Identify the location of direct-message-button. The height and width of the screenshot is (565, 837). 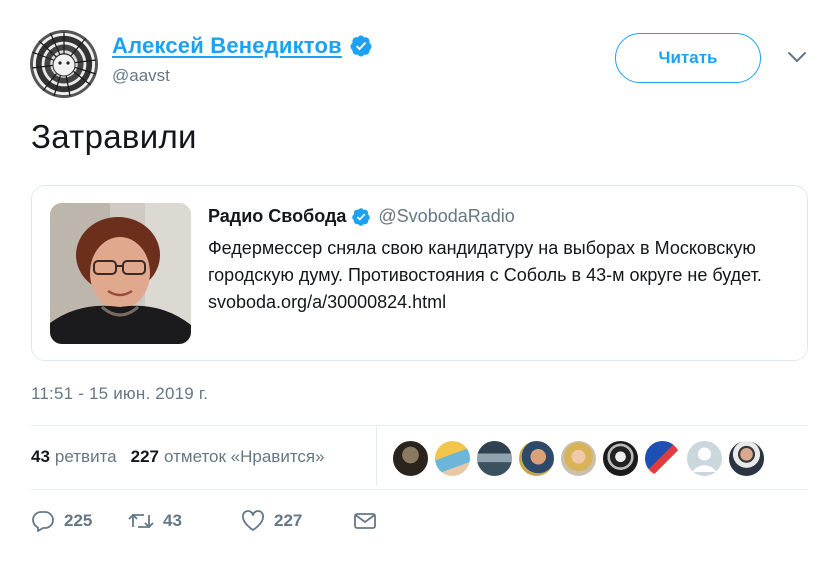
(365, 521).